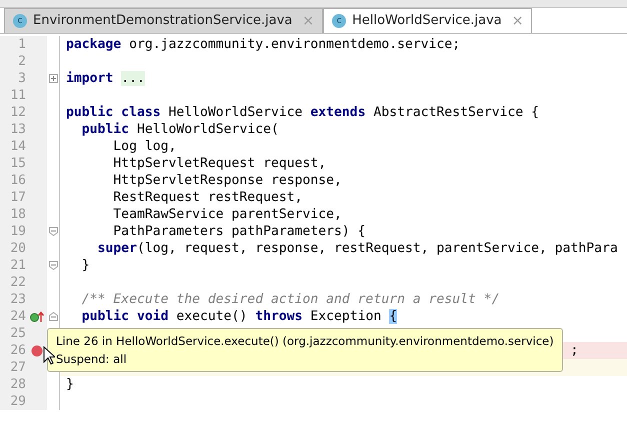  What do you see at coordinates (17, 385) in the screenshot?
I see `line-number: 28` at bounding box center [17, 385].